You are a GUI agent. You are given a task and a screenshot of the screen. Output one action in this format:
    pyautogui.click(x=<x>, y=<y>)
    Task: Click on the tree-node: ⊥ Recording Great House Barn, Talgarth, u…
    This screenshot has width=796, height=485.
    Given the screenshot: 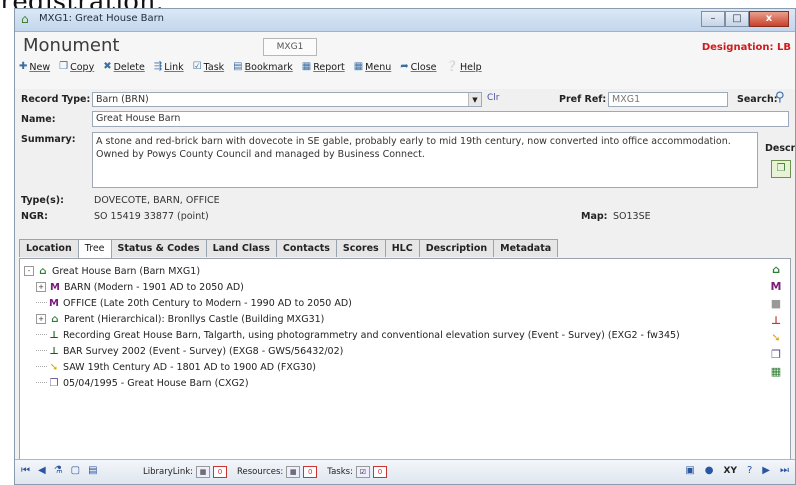 What is the action you would take?
    pyautogui.click(x=352, y=335)
    